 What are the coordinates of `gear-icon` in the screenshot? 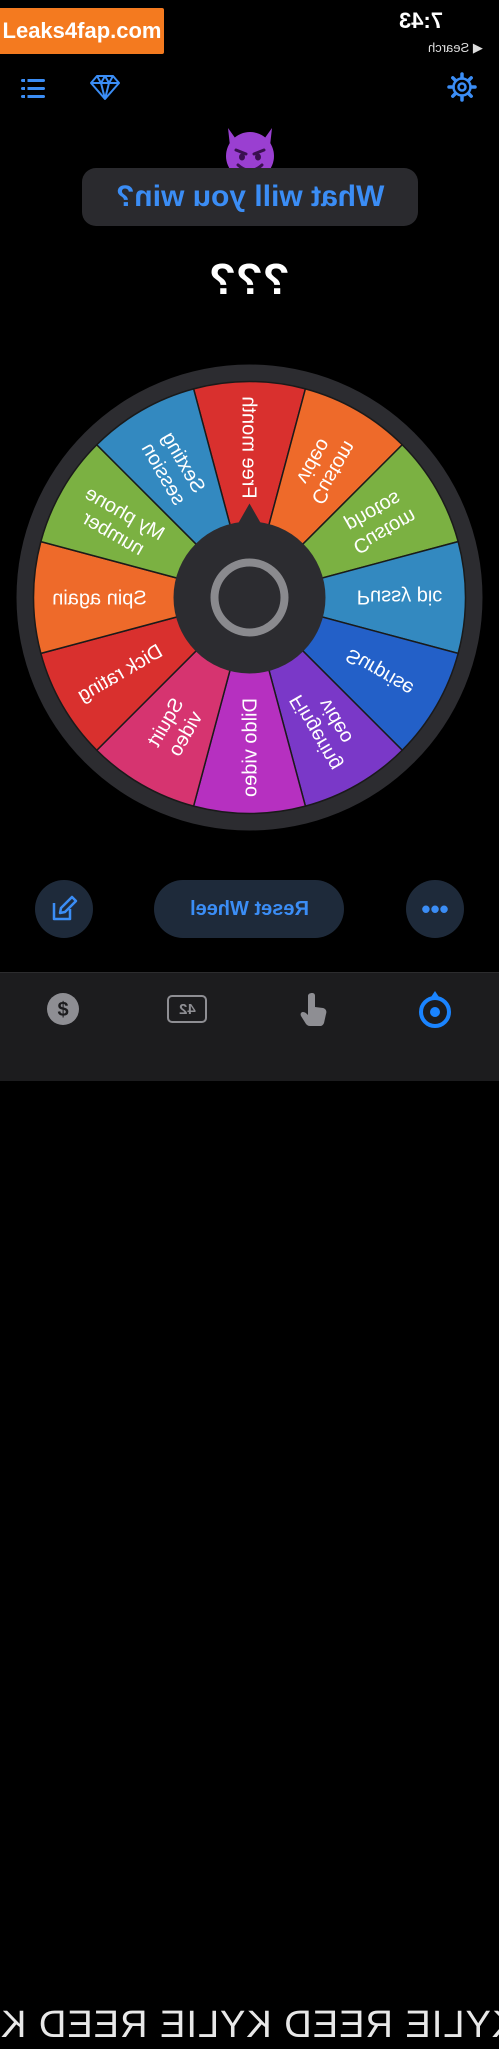 It's located at (462, 87).